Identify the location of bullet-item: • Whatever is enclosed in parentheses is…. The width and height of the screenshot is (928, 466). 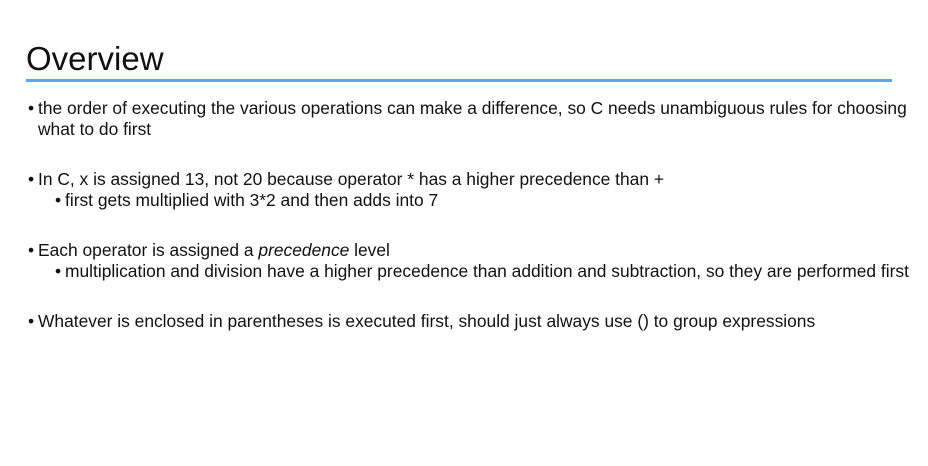
(473, 321).